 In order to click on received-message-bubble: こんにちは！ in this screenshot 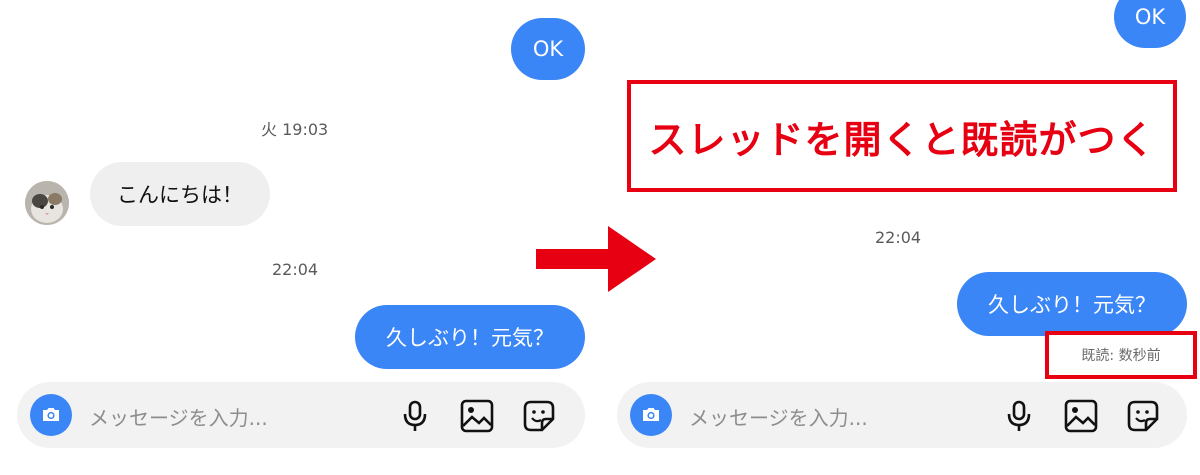, I will do `click(180, 194)`.